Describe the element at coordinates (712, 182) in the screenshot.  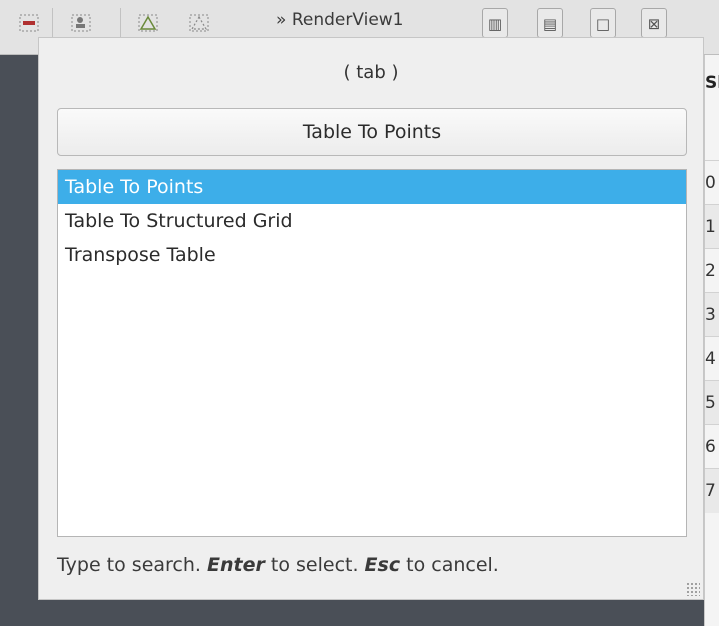
I see `table-row: 0` at that location.